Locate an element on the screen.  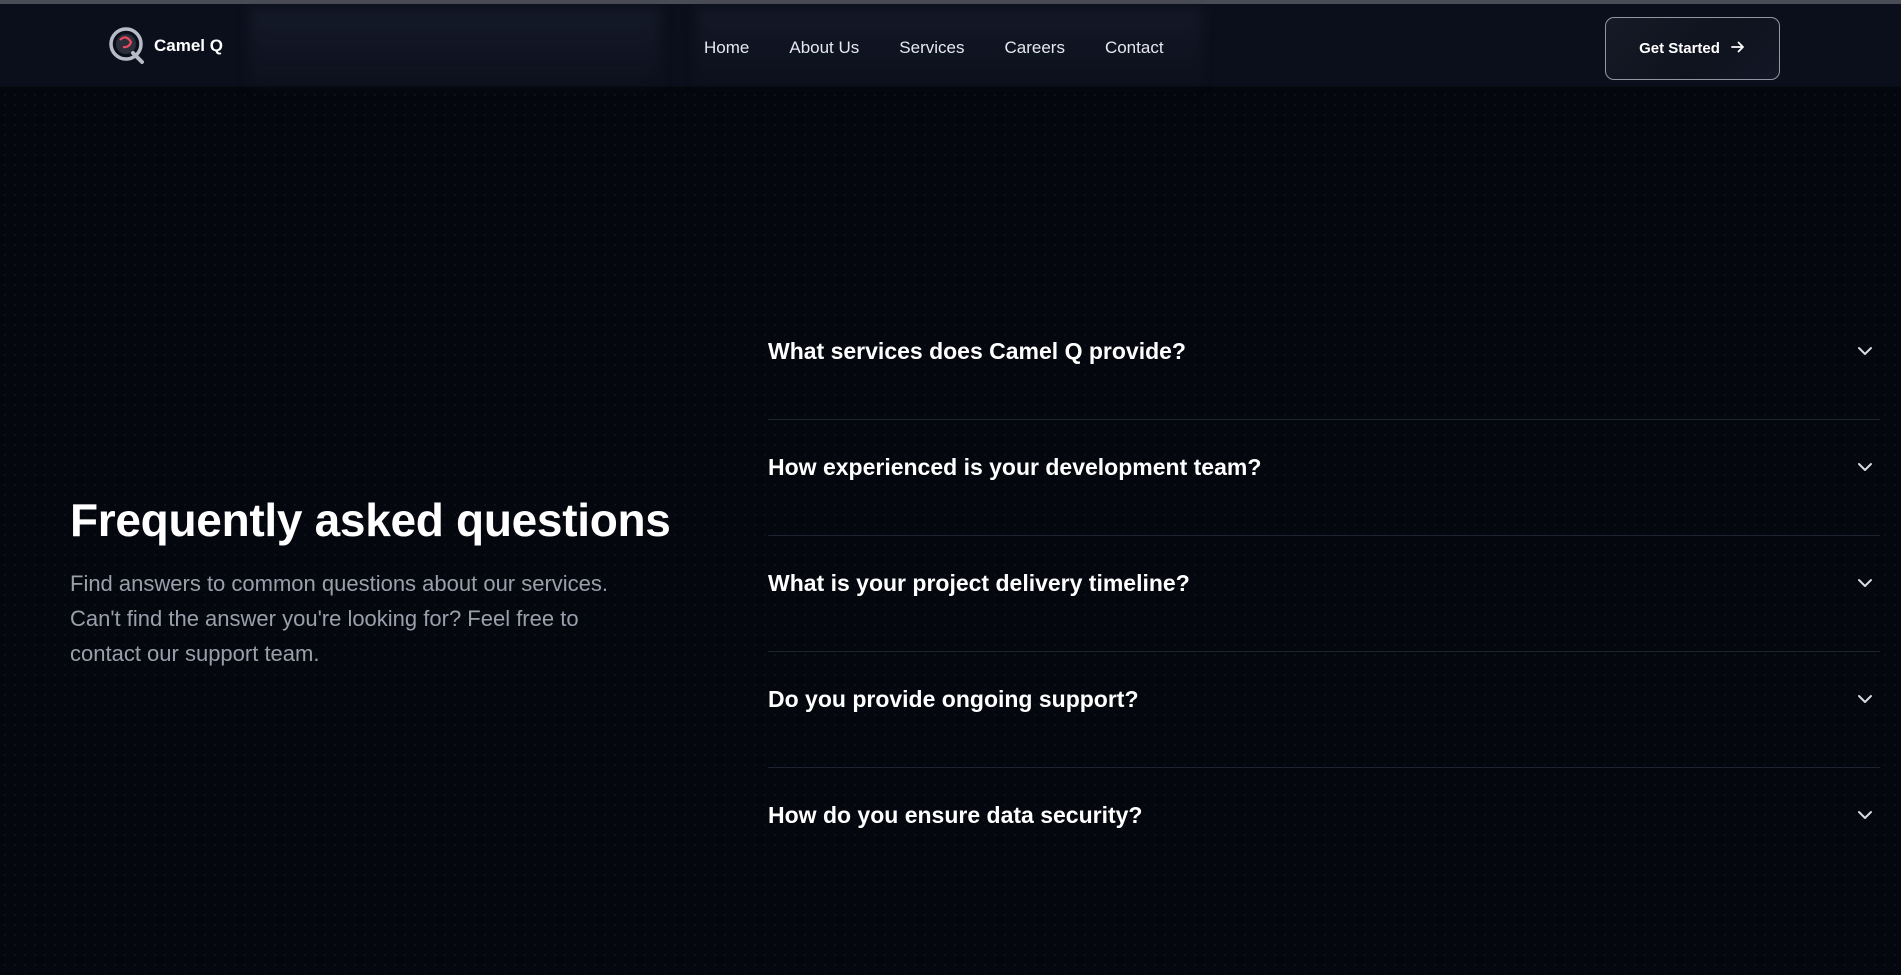
main-nav: Home About Us Services Careers Contact is located at coordinates (934, 48).